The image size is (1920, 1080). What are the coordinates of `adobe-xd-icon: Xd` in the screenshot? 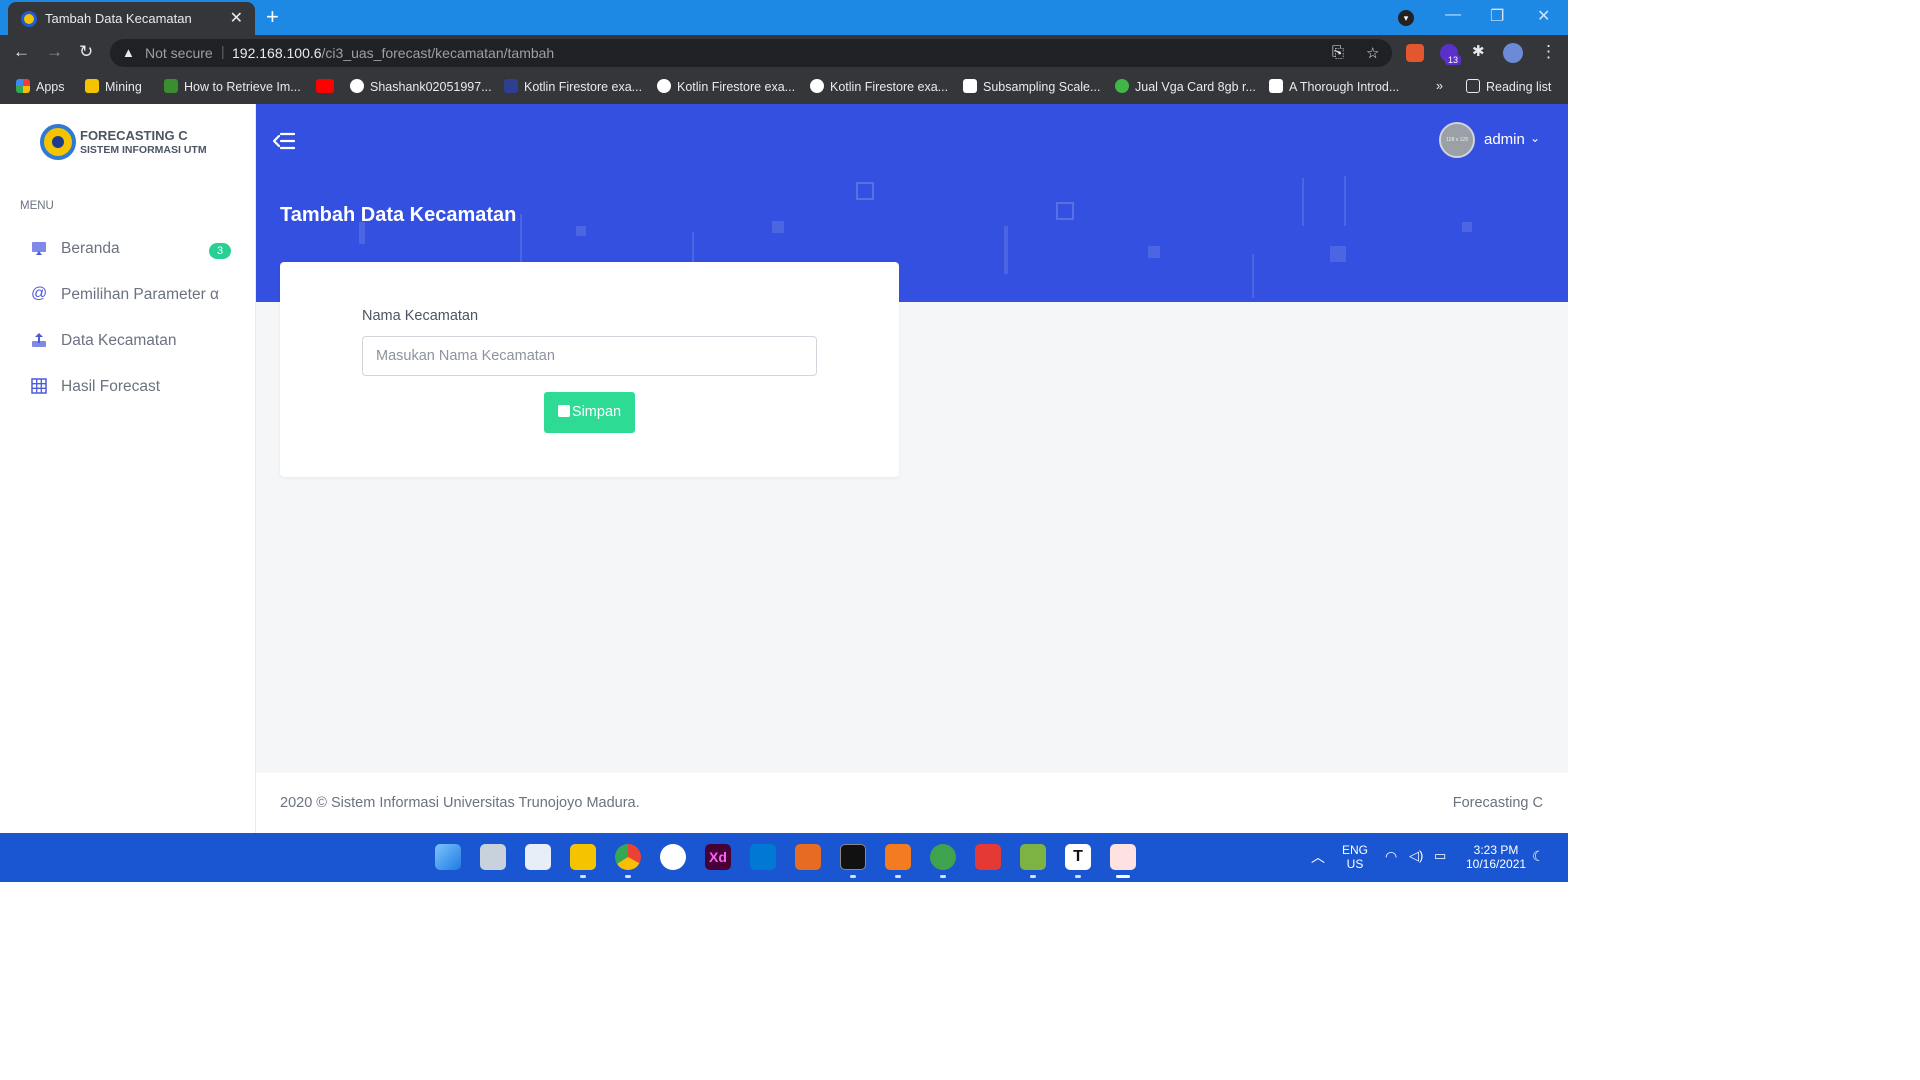 It's located at (718, 857).